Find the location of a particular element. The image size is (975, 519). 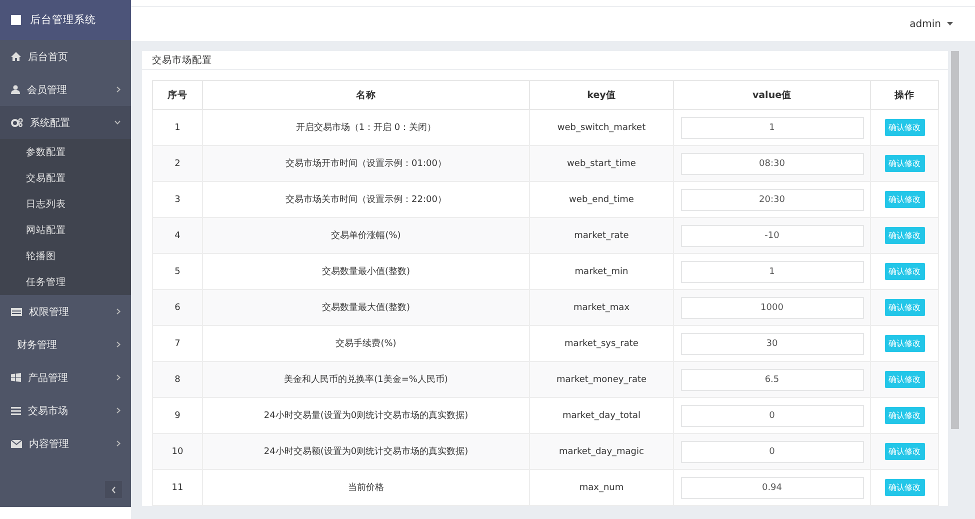

windows-icon is located at coordinates (16, 377).